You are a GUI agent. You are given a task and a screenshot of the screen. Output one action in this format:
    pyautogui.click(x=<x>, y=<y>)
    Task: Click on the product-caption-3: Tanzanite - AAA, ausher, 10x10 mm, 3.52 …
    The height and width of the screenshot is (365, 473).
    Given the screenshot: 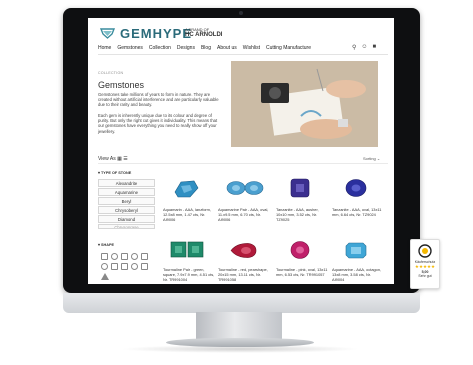 What is the action you would take?
    pyautogui.click(x=302, y=214)
    